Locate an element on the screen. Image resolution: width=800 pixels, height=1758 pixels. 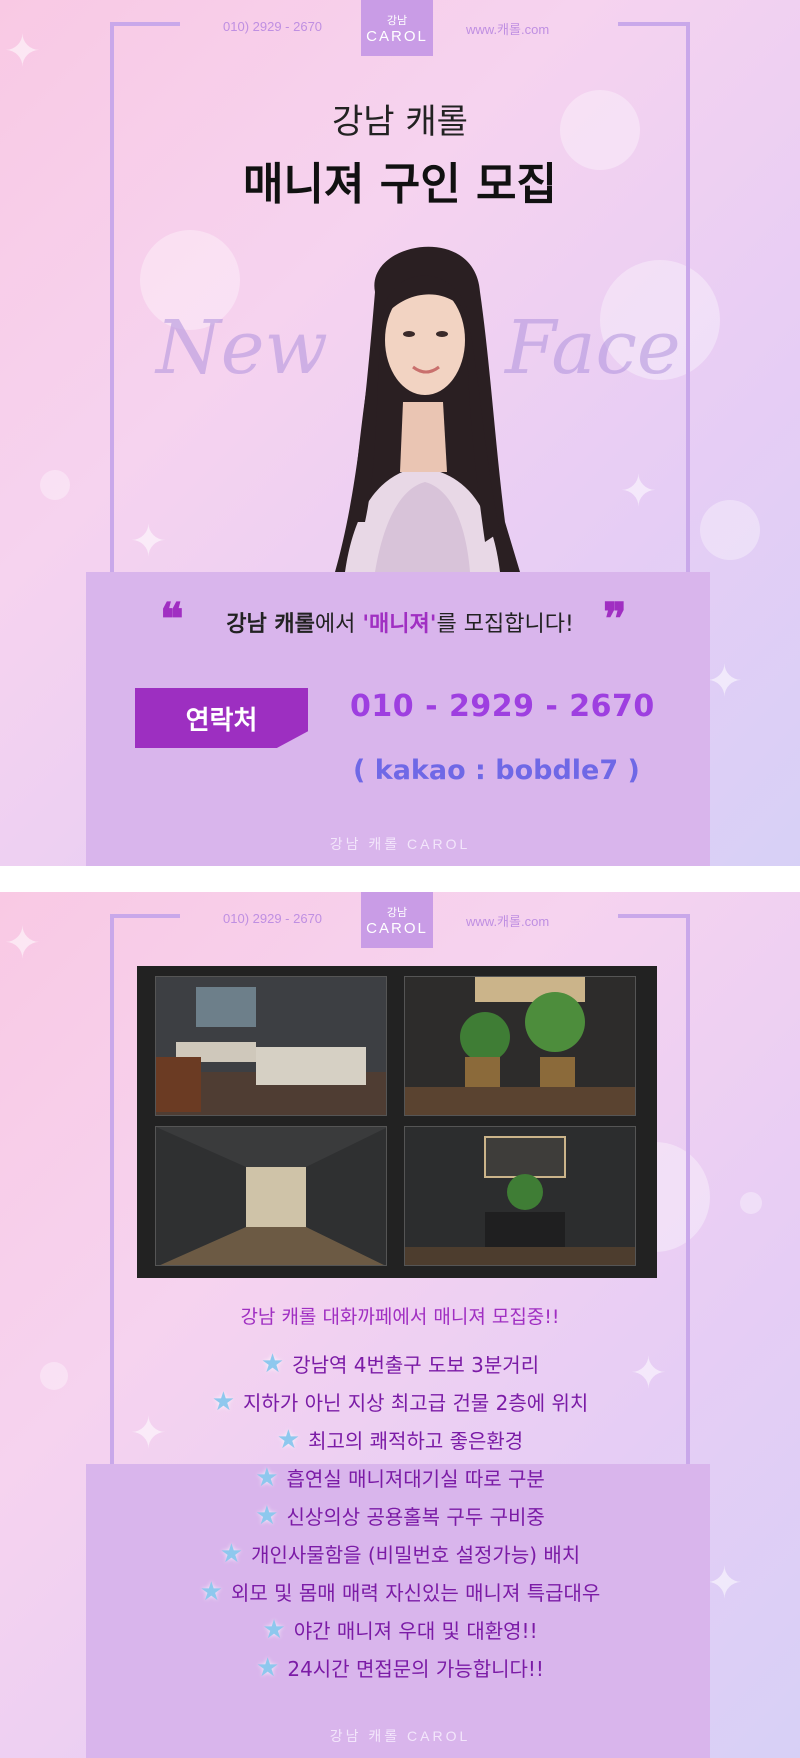
feature-text: 야간 매니져 우대 및 대환영!! is located at coordinates (415, 1631).